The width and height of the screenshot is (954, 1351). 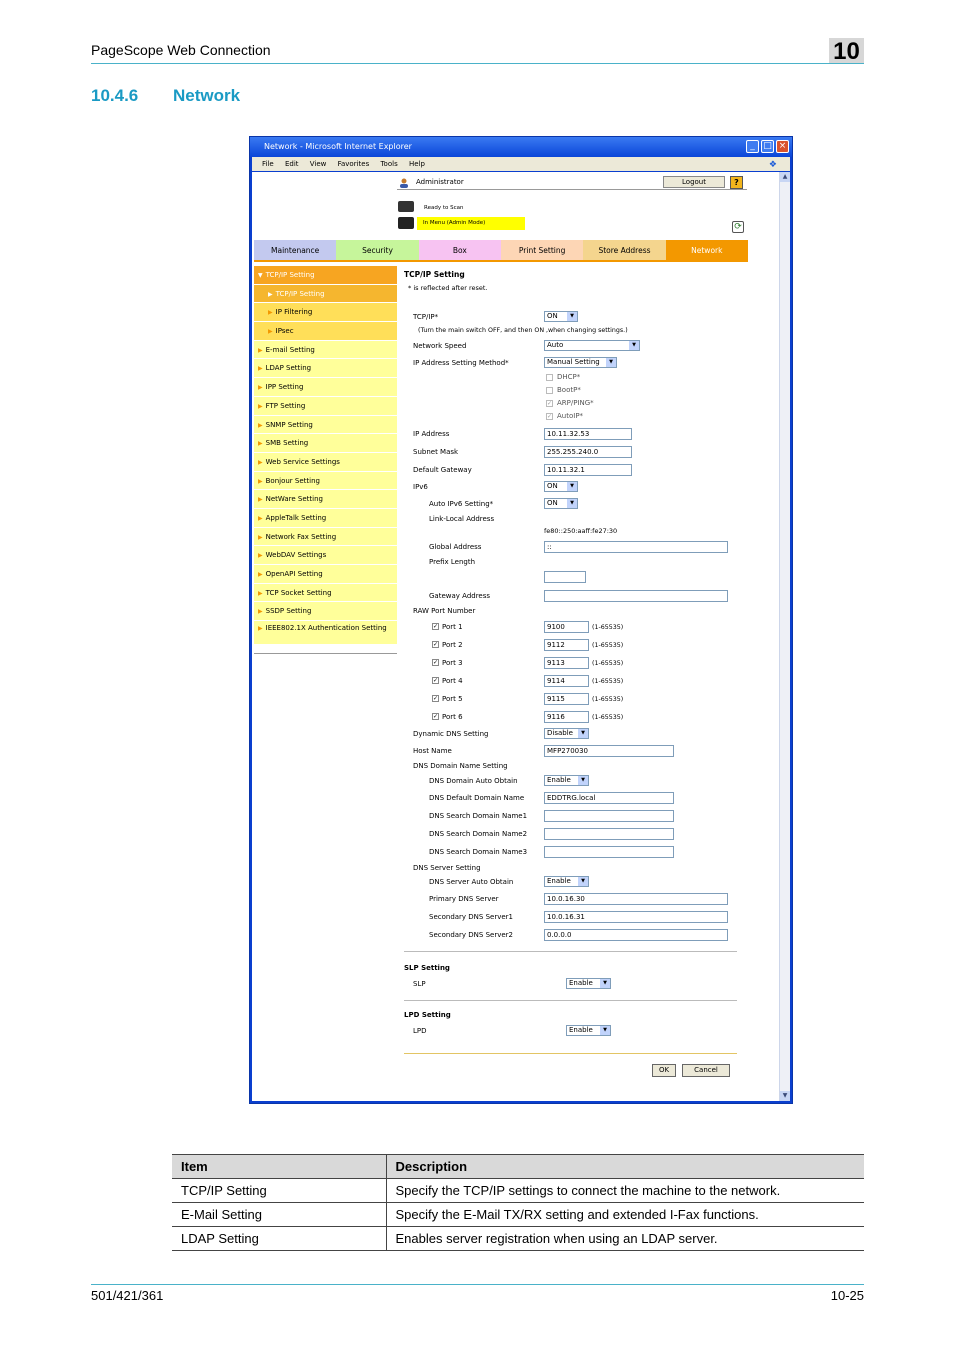 I want to click on port1-input: 9100, so click(x=566, y=627).